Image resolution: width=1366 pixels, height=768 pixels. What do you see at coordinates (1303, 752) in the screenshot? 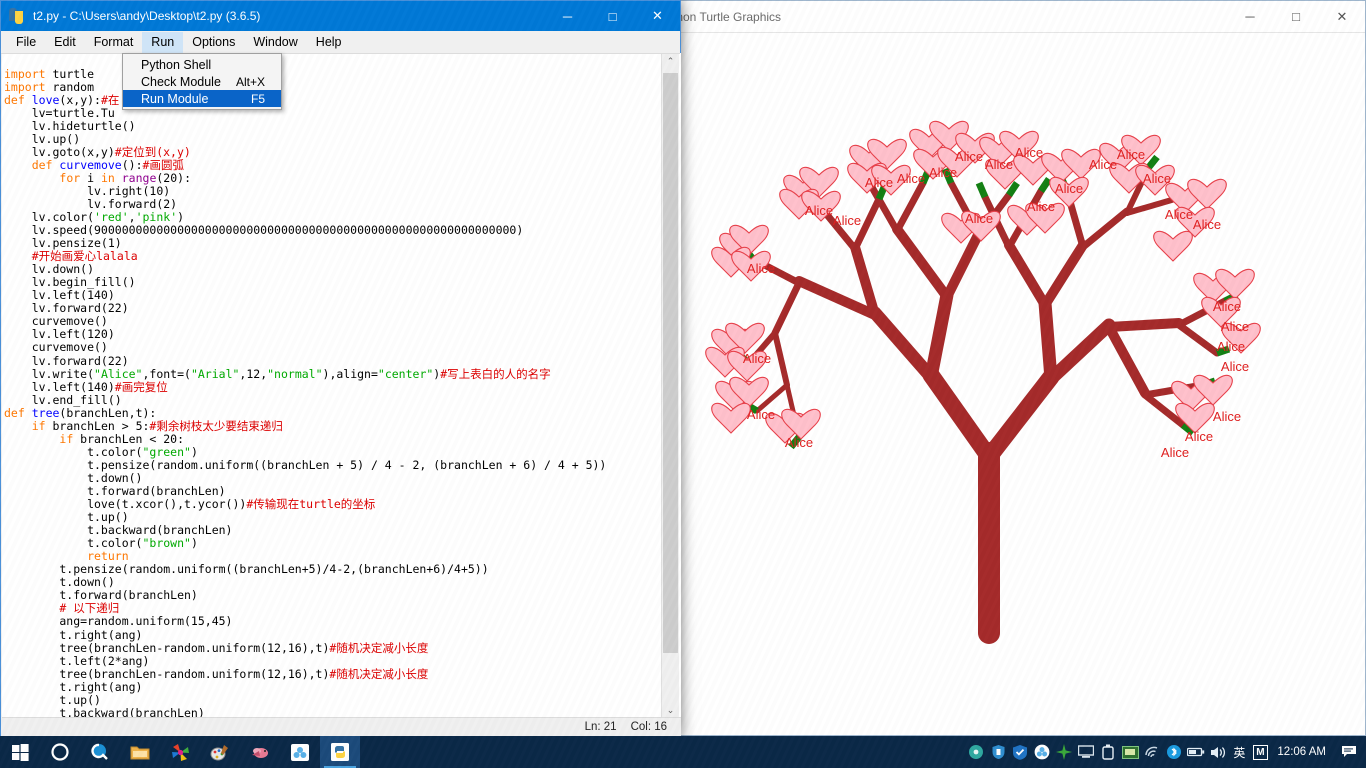
I see `taskbar-clock: 12:06 AM` at bounding box center [1303, 752].